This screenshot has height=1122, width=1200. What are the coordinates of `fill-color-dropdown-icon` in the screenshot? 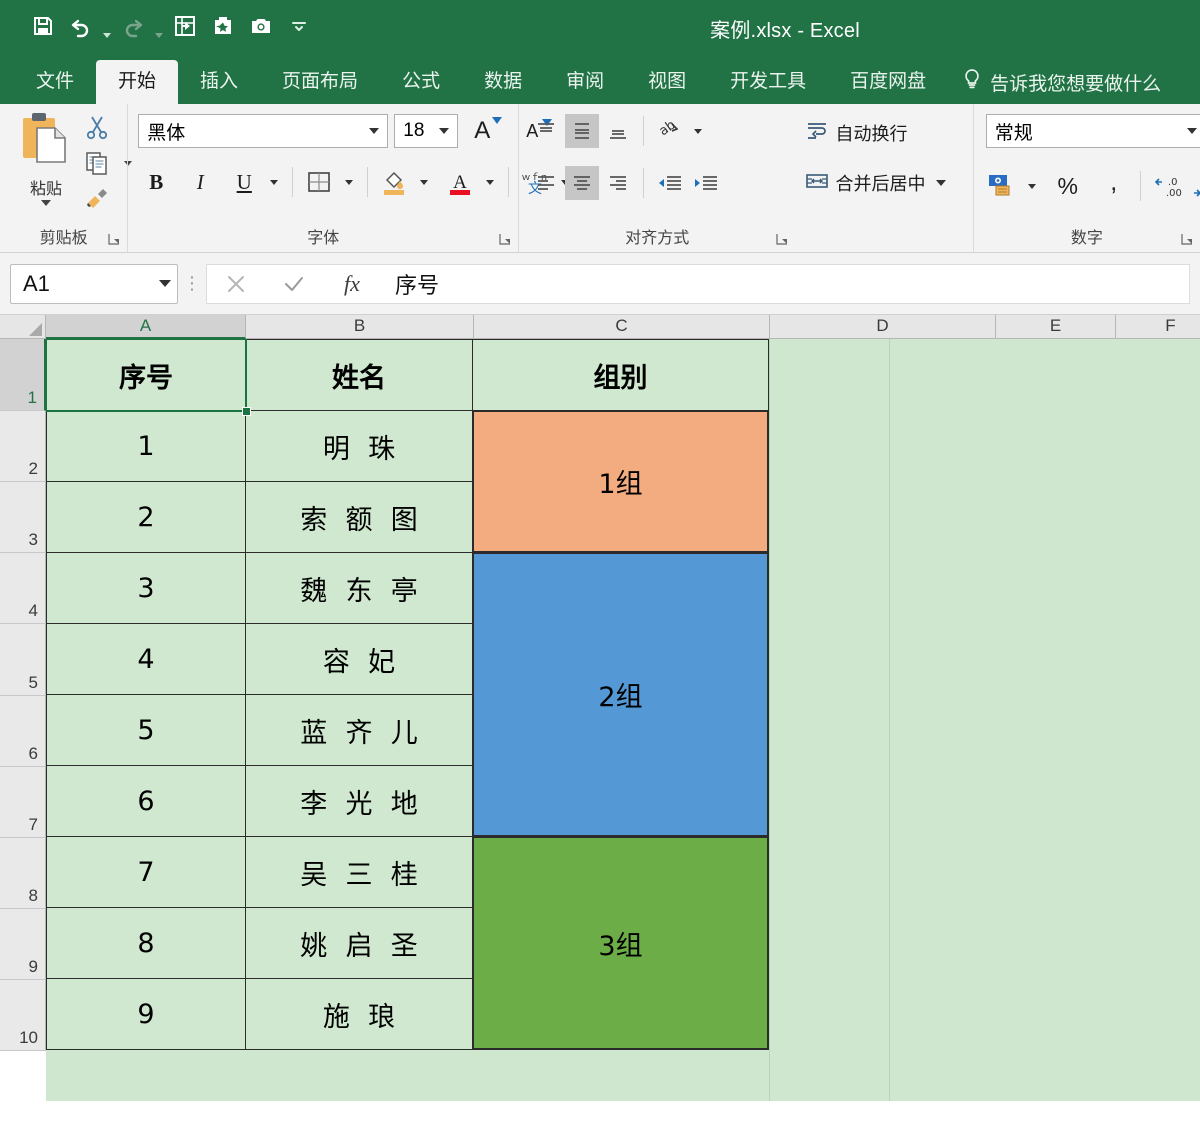 It's located at (424, 182).